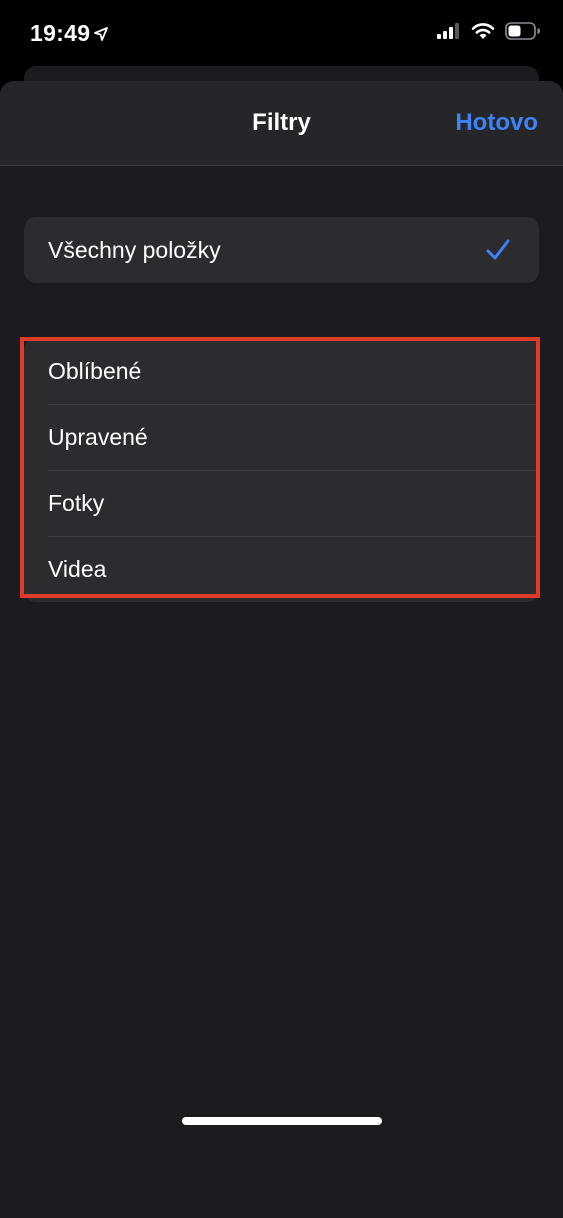 This screenshot has width=563, height=1218. I want to click on status-bar: 19:49, so click(281, 33).